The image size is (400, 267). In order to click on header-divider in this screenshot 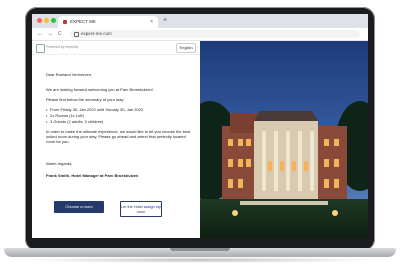, I will do `click(116, 54)`.